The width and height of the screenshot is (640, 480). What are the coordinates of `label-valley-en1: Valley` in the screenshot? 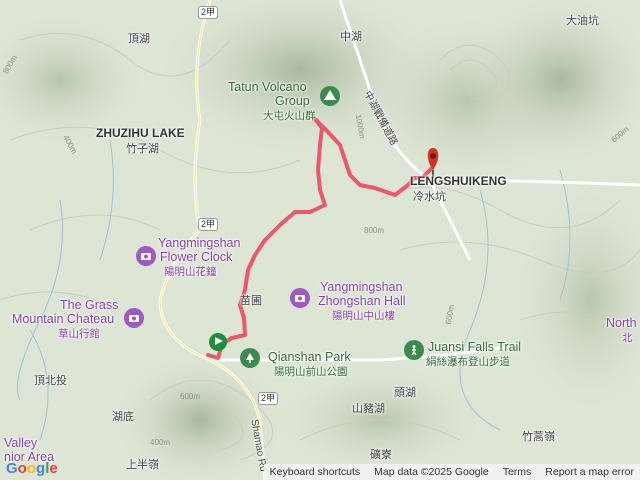 It's located at (20, 443).